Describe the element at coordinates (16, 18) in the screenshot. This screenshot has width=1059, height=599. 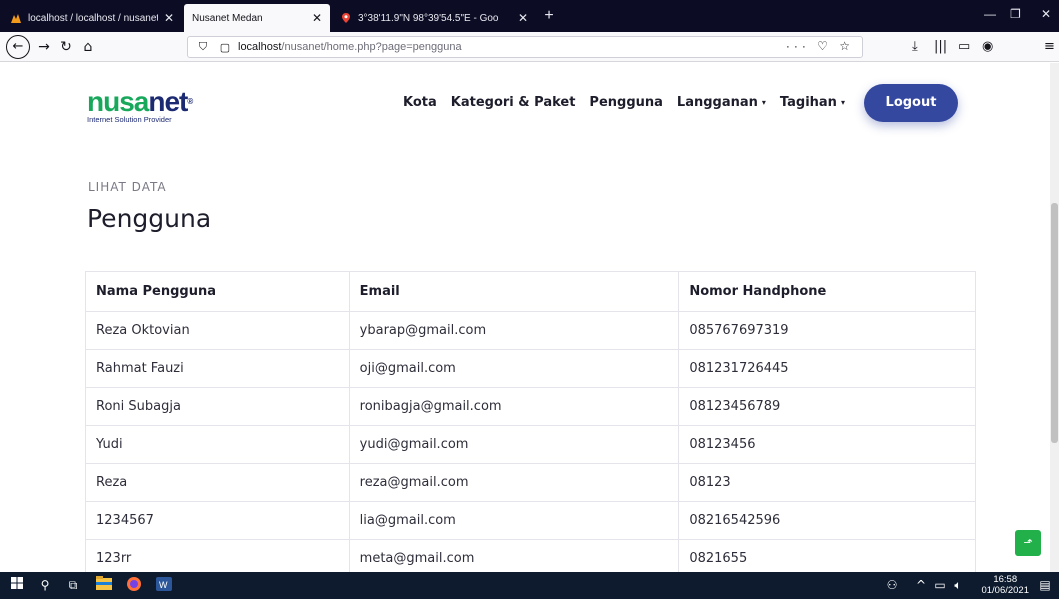
I see `phpmyadmin-favicon-icon` at that location.